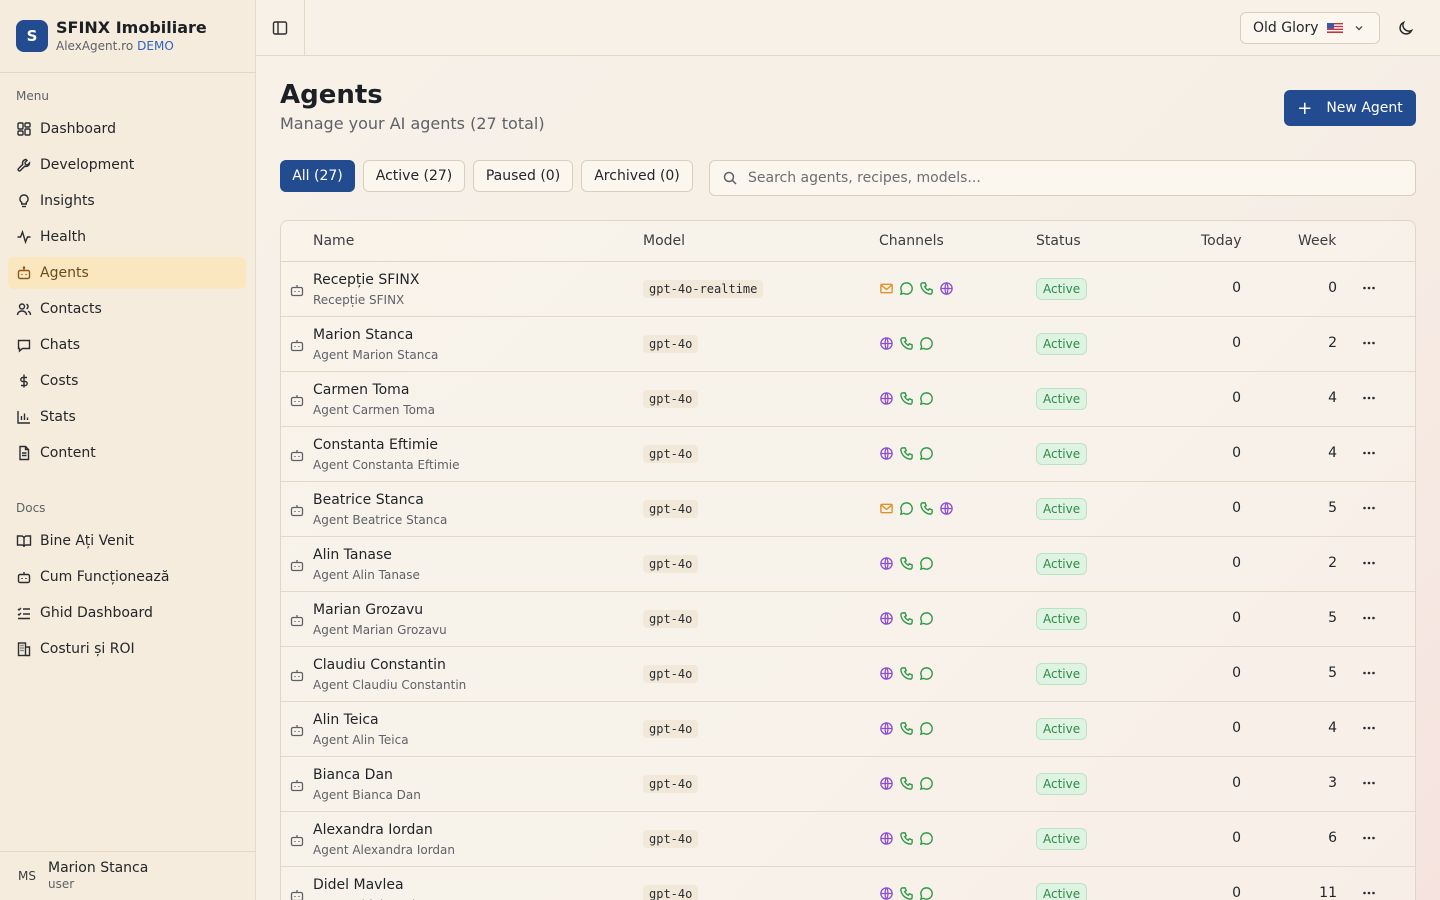 The width and height of the screenshot is (1440, 900). Describe the element at coordinates (127, 417) in the screenshot. I see `sidebar-item-stats: Stats` at that location.